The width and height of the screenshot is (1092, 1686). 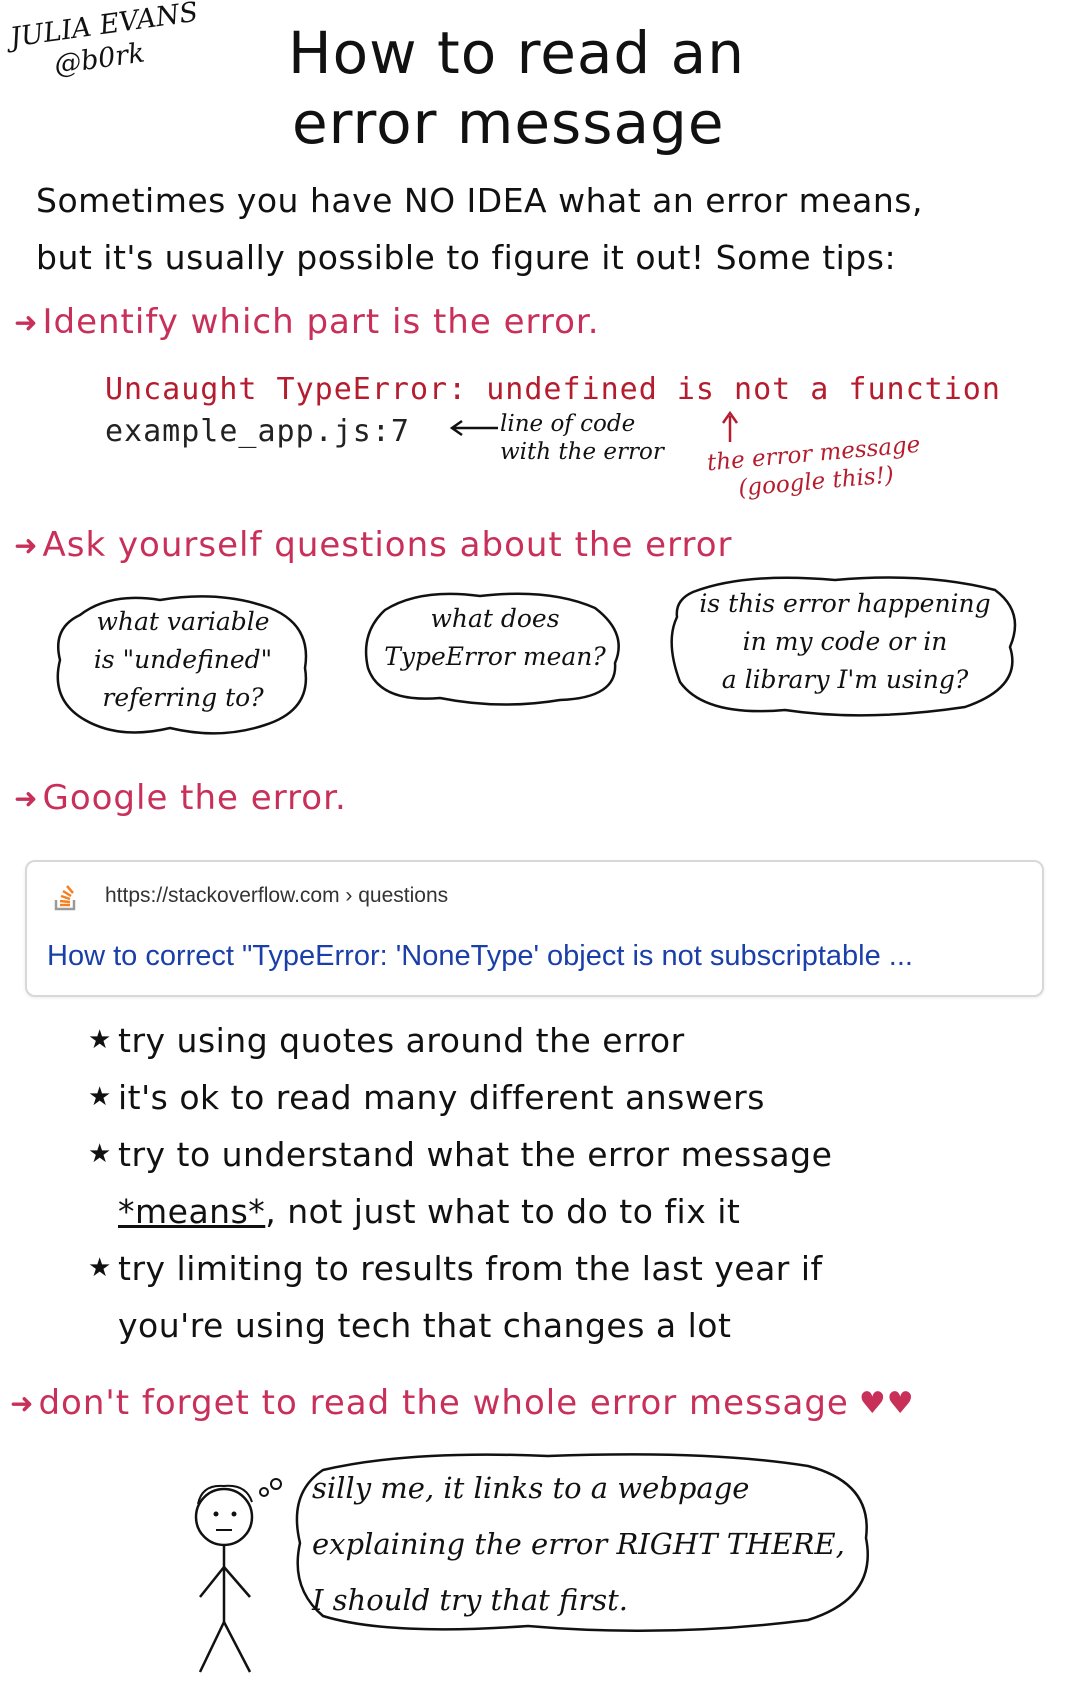 What do you see at coordinates (582, 438) in the screenshot?
I see `annotation-line-of-code: line of code with the error` at bounding box center [582, 438].